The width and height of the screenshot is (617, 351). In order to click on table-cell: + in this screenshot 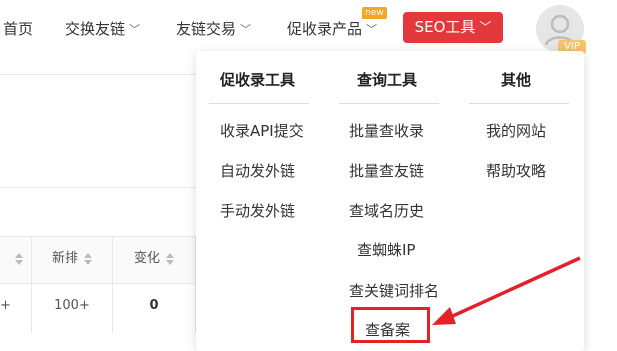, I will do `click(5, 305)`.